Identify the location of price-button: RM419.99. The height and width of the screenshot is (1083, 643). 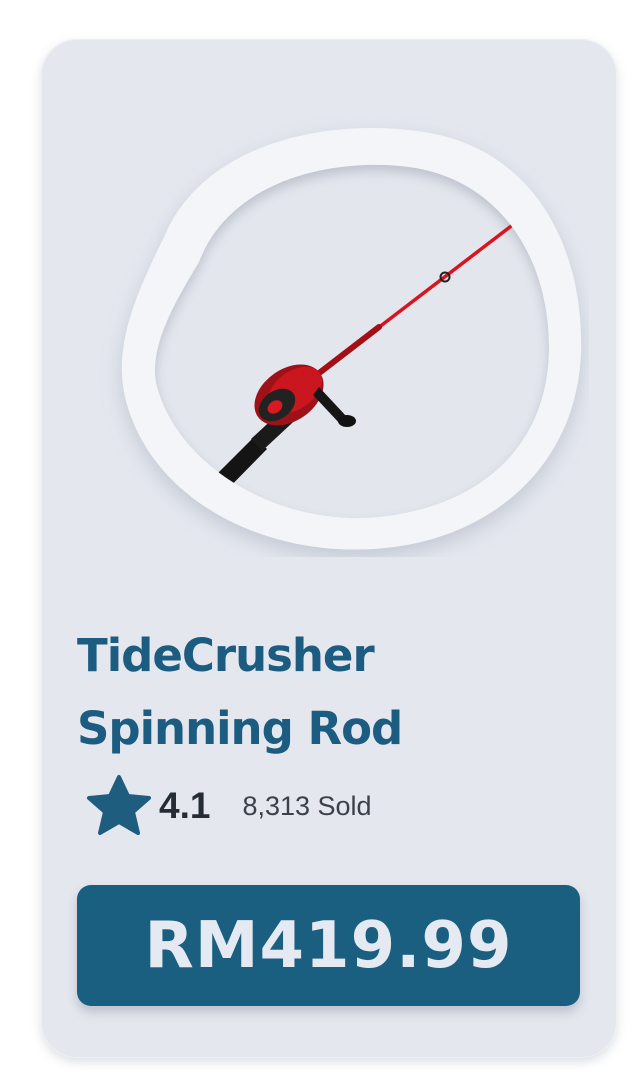
(328, 945).